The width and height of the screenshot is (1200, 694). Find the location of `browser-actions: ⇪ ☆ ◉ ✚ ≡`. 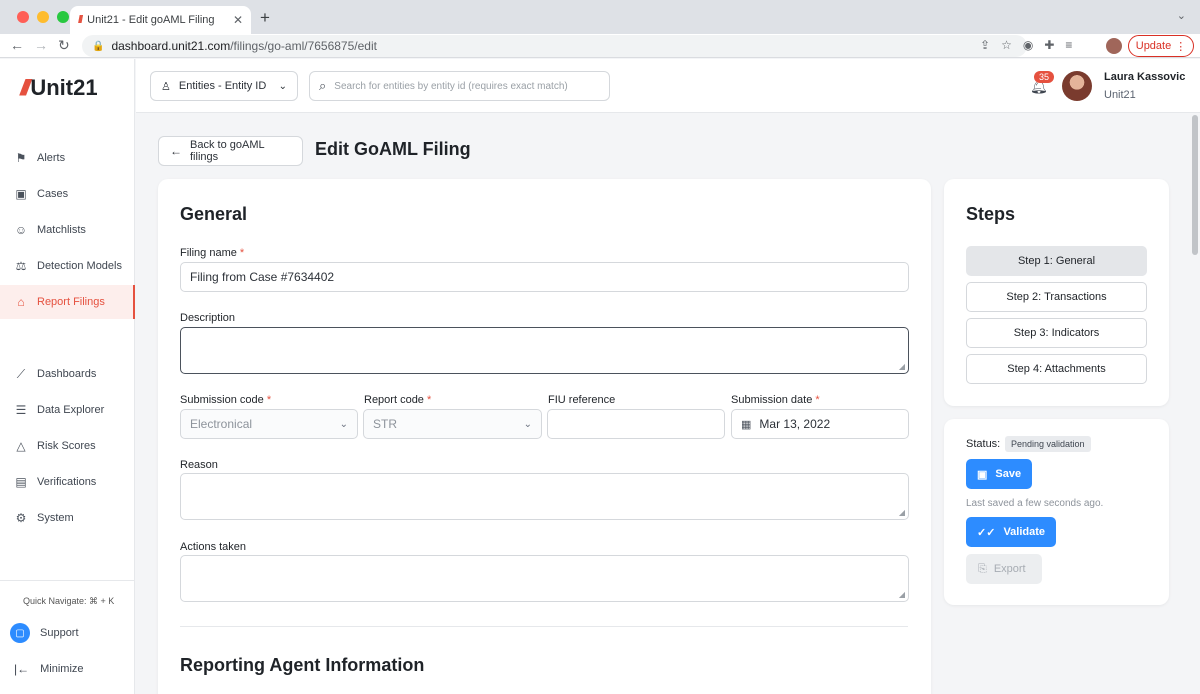

browser-actions: ⇪ ☆ ◉ ✚ ≡ is located at coordinates (1026, 45).